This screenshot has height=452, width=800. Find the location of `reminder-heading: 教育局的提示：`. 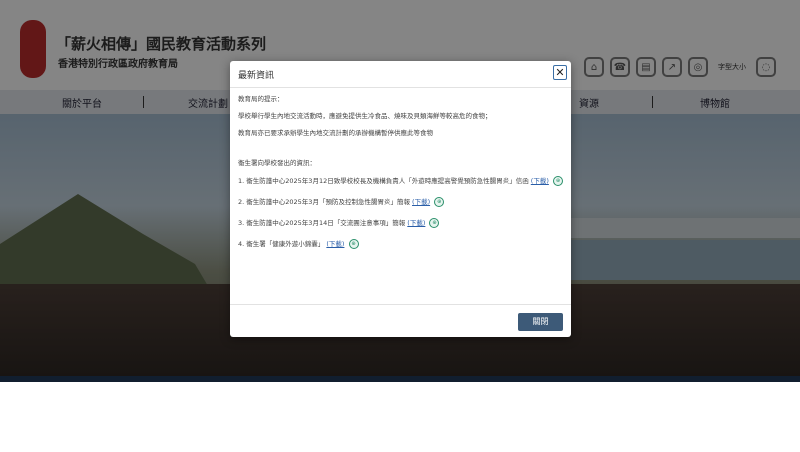

reminder-heading: 教育局的提示： is located at coordinates (261, 99).